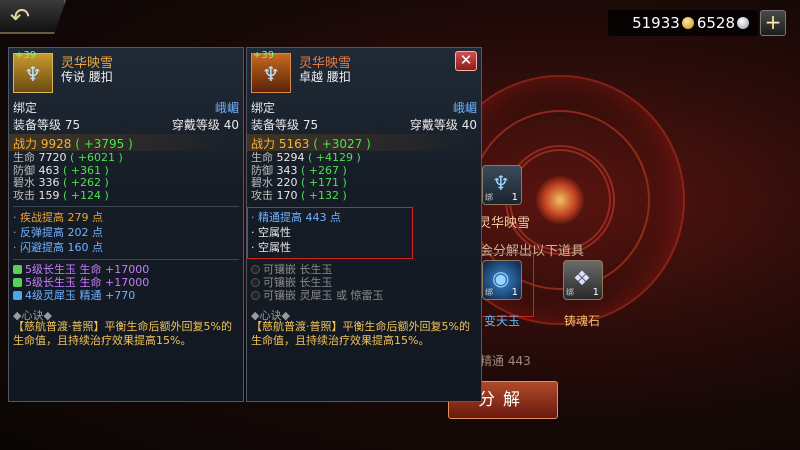 This screenshot has height=450, width=800. I want to click on output-item-1-name: 变天玉, so click(502, 321).